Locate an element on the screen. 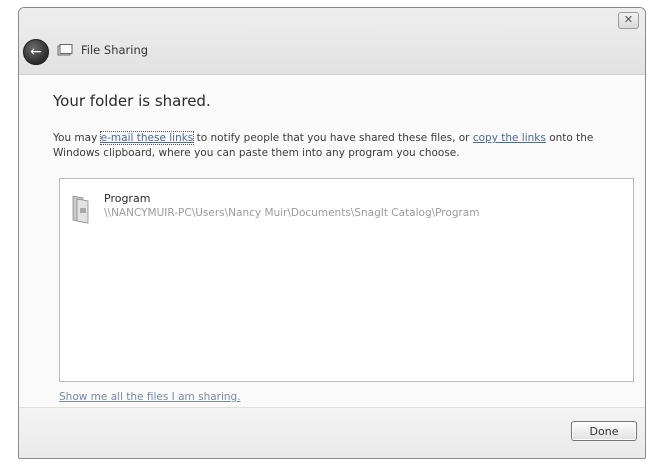  back-button: ← is located at coordinates (36, 52).